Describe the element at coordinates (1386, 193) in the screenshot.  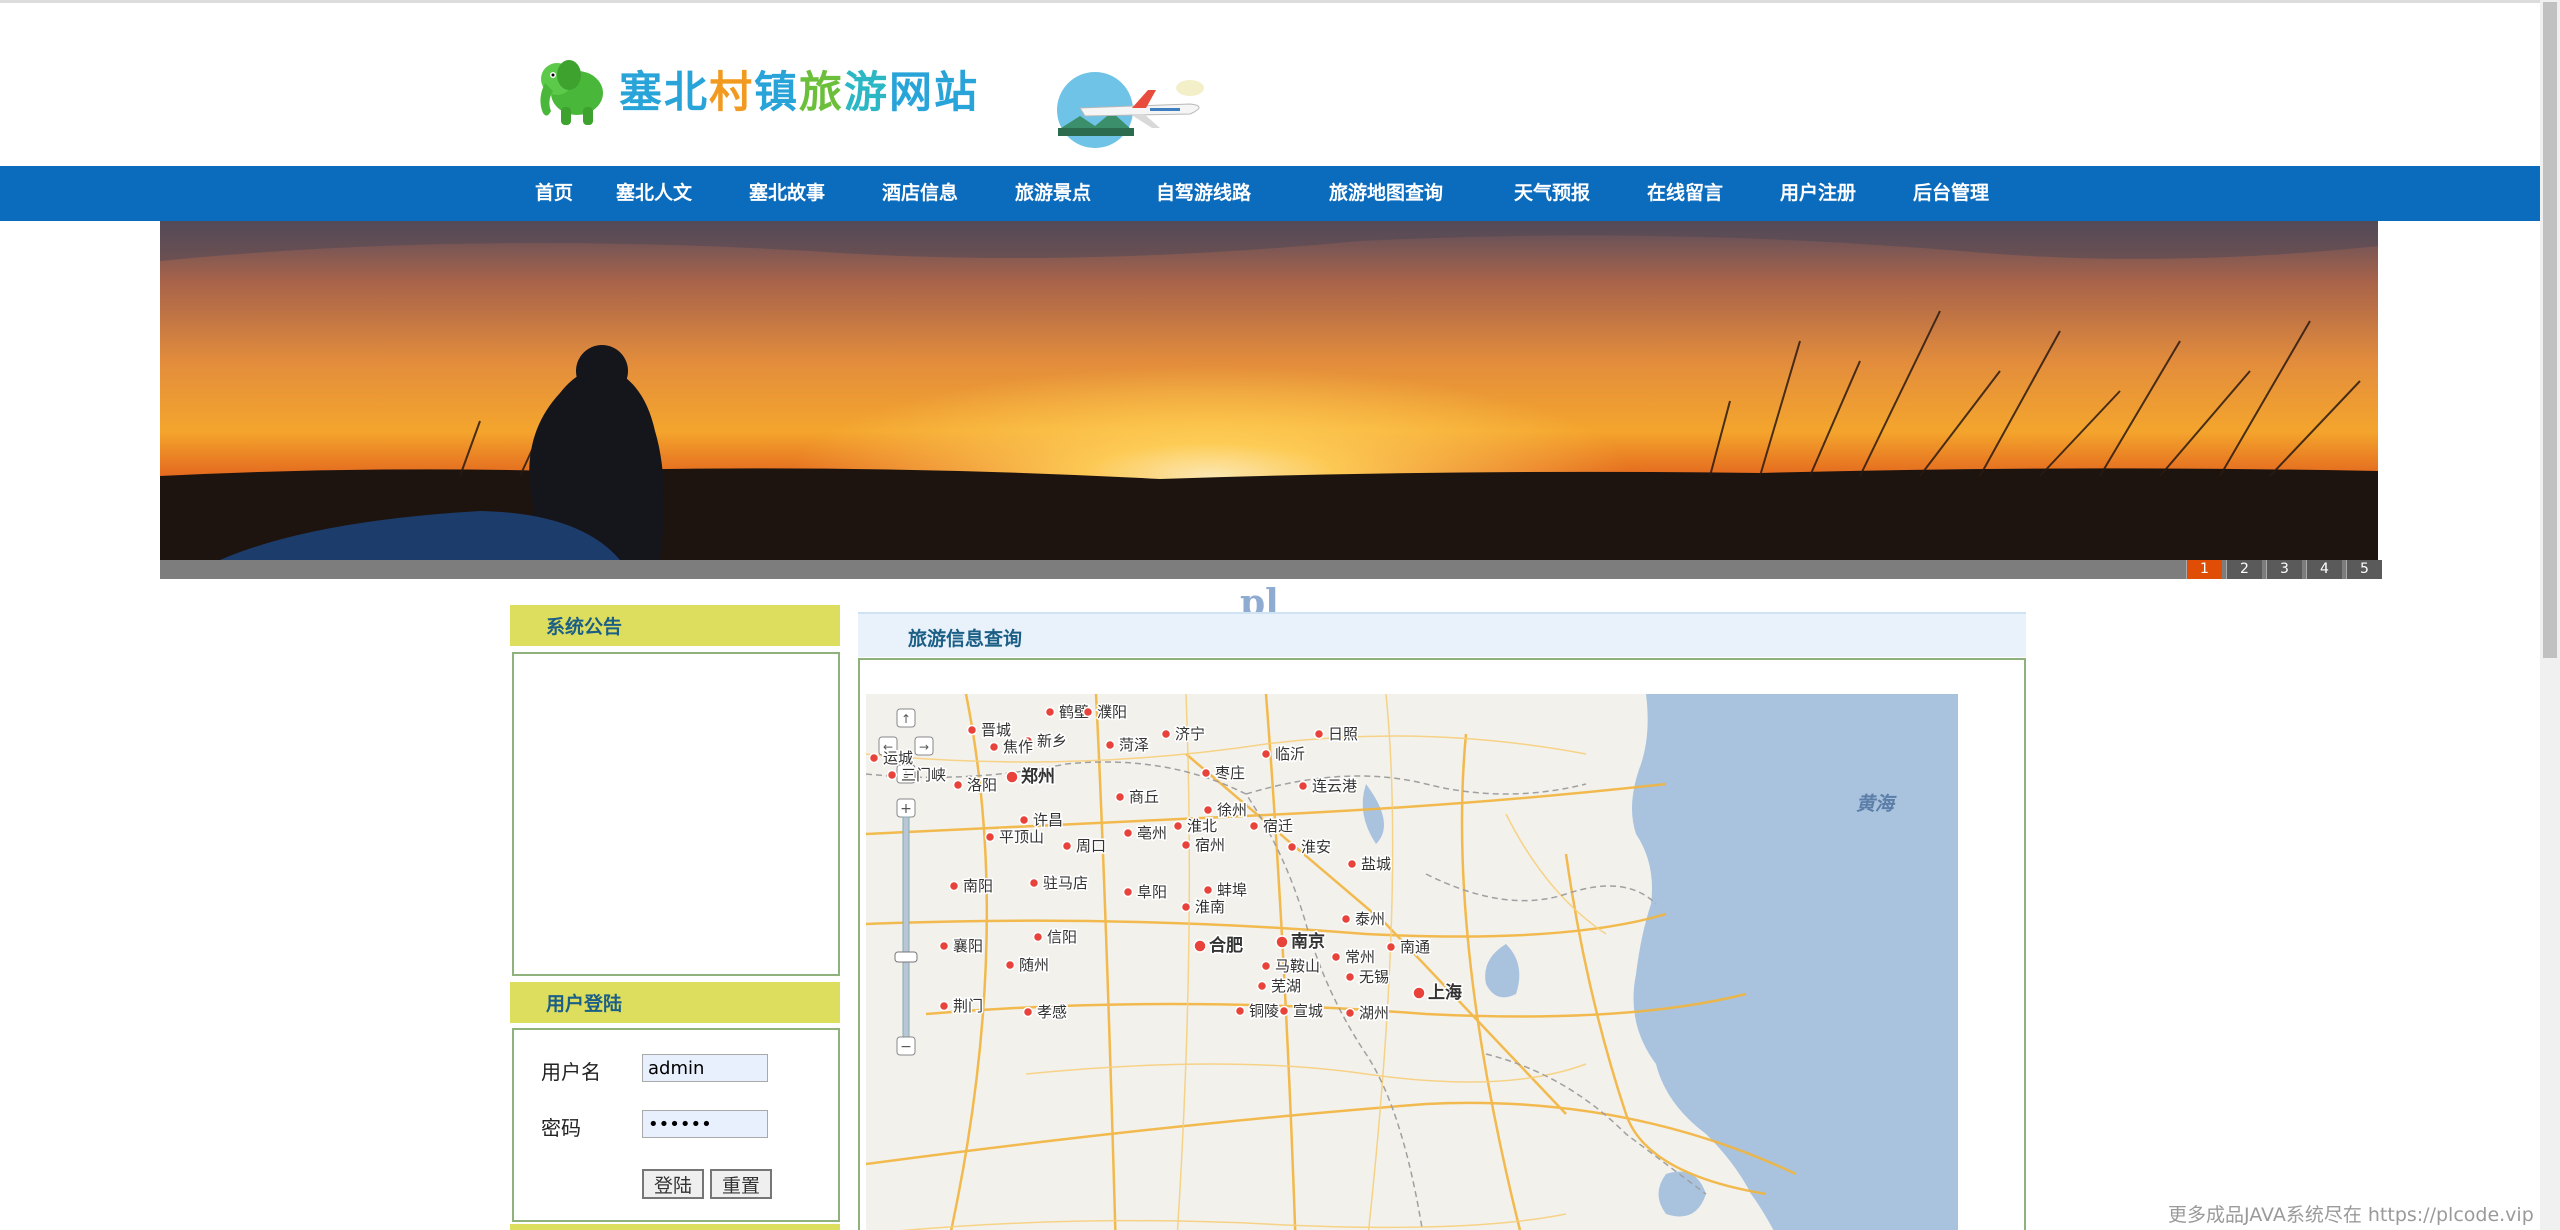
I see `nav-travel-map: 旅游地图查询` at that location.